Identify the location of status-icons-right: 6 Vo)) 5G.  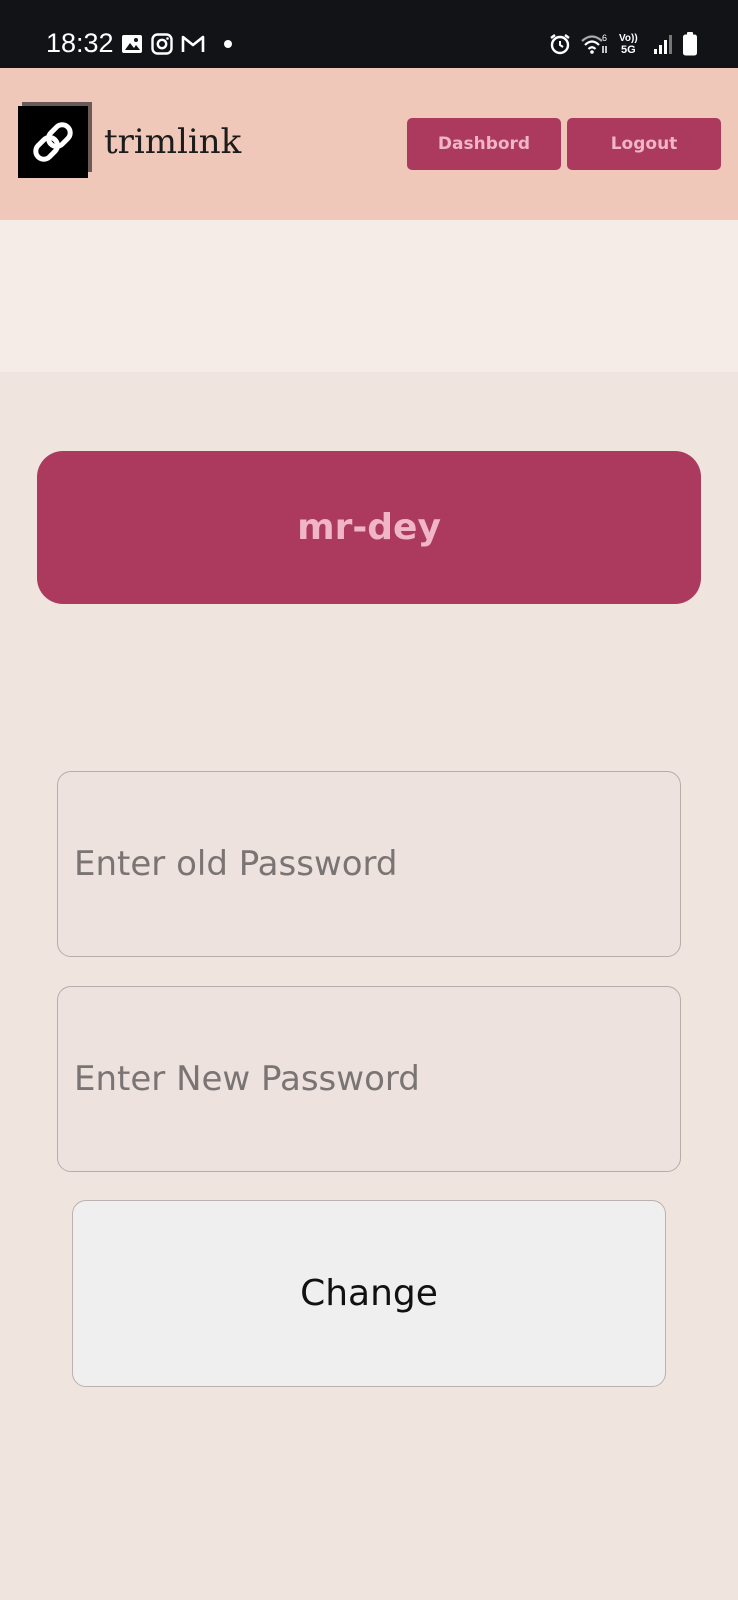
(623, 44).